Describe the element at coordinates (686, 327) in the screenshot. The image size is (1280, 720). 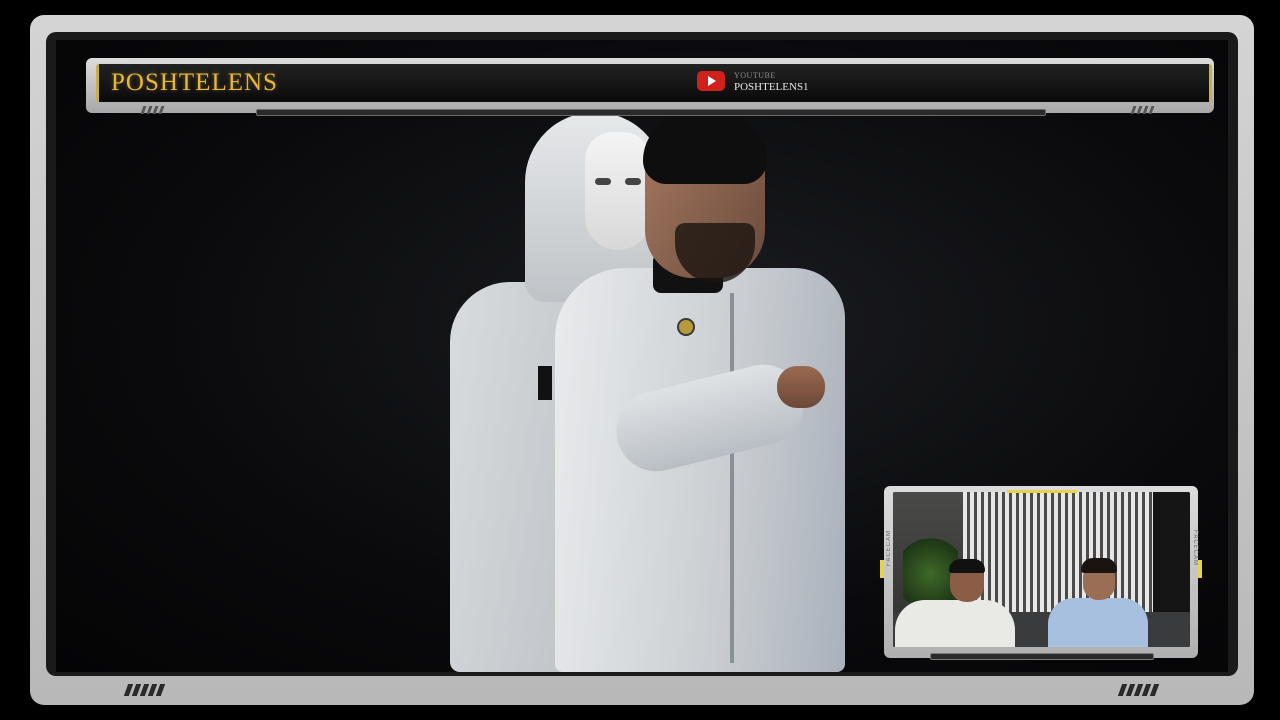
I see `jacket-badge` at that location.